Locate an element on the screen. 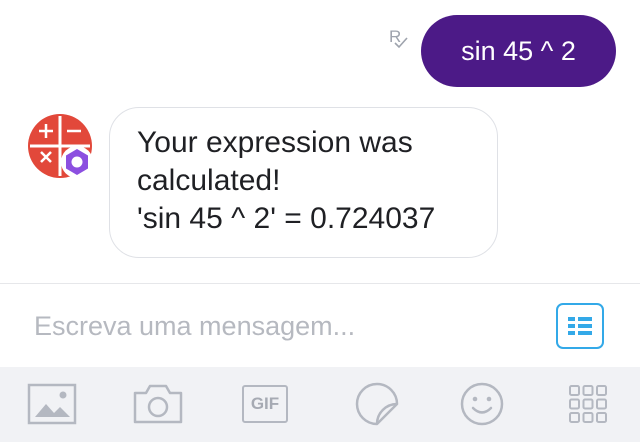  outgoing-message-bubble: sin 45 ^ 2 is located at coordinates (518, 51).